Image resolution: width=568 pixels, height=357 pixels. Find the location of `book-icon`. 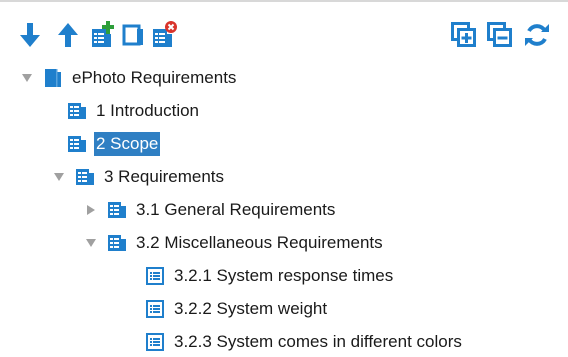

book-icon is located at coordinates (53, 78).